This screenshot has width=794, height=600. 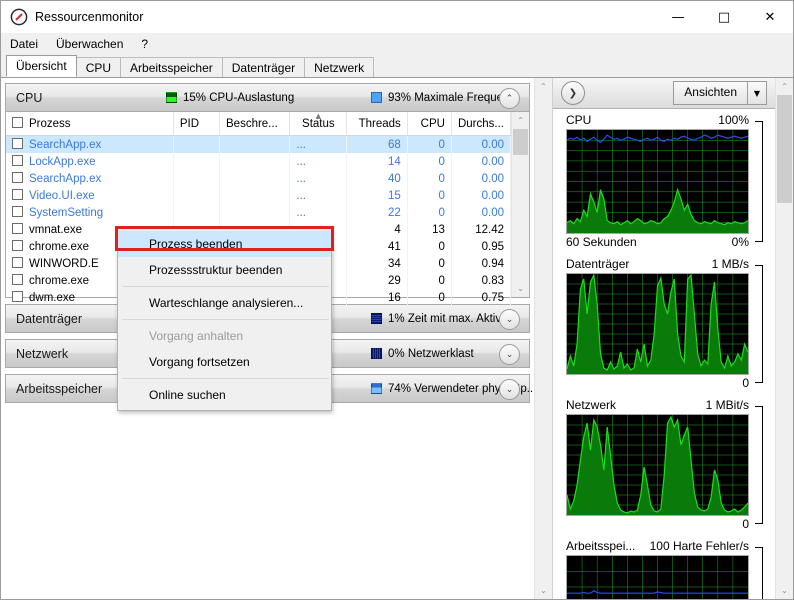 I want to click on process-list-scroll-track, so click(x=520, y=204).